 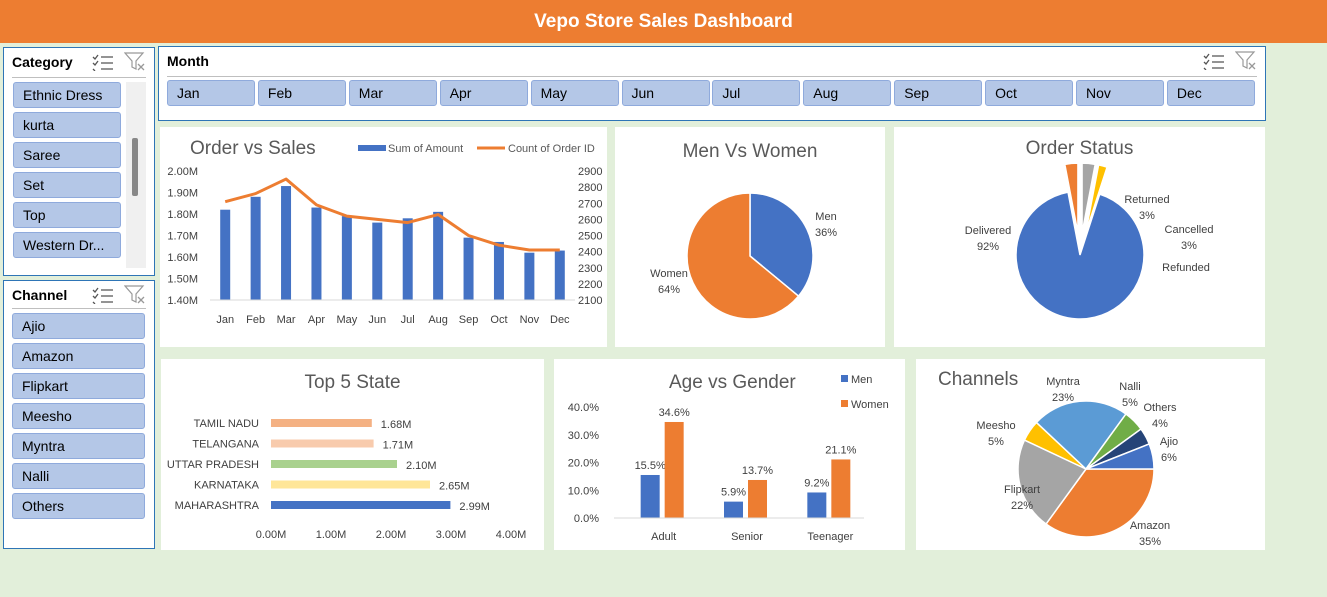 What do you see at coordinates (225, 320) in the screenshot?
I see `x-tick-label: Jan` at bounding box center [225, 320].